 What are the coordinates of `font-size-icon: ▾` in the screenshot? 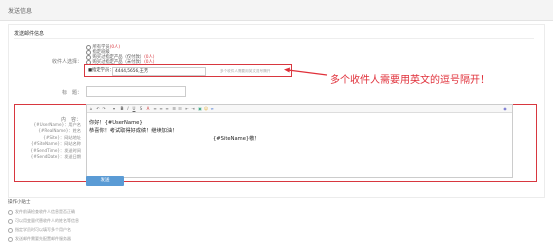 It's located at (114, 108).